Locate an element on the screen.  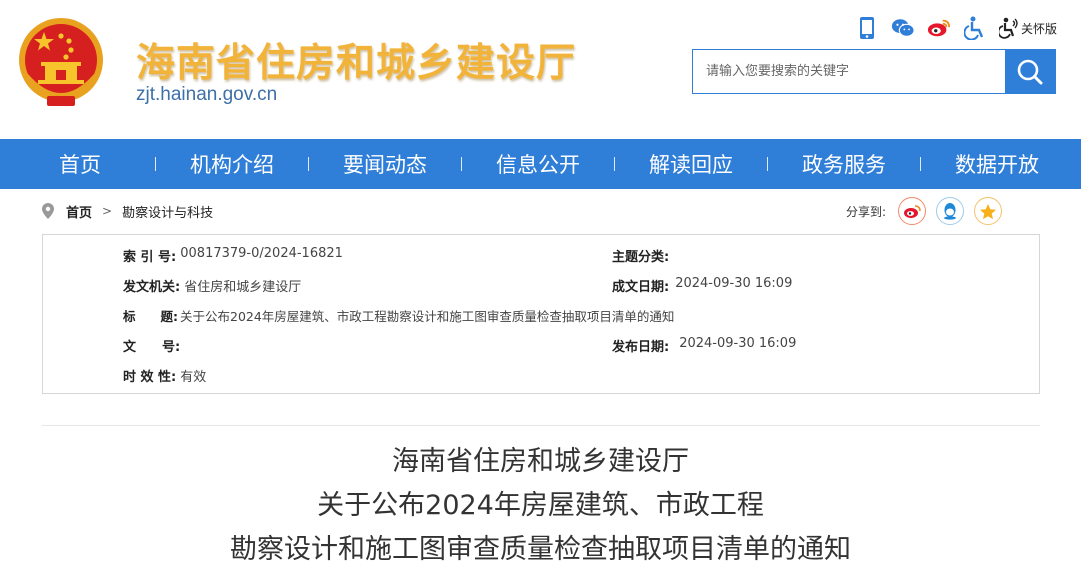
meta-created: 成文日期: 2024-09-30 16:09 is located at coordinates (702, 285).